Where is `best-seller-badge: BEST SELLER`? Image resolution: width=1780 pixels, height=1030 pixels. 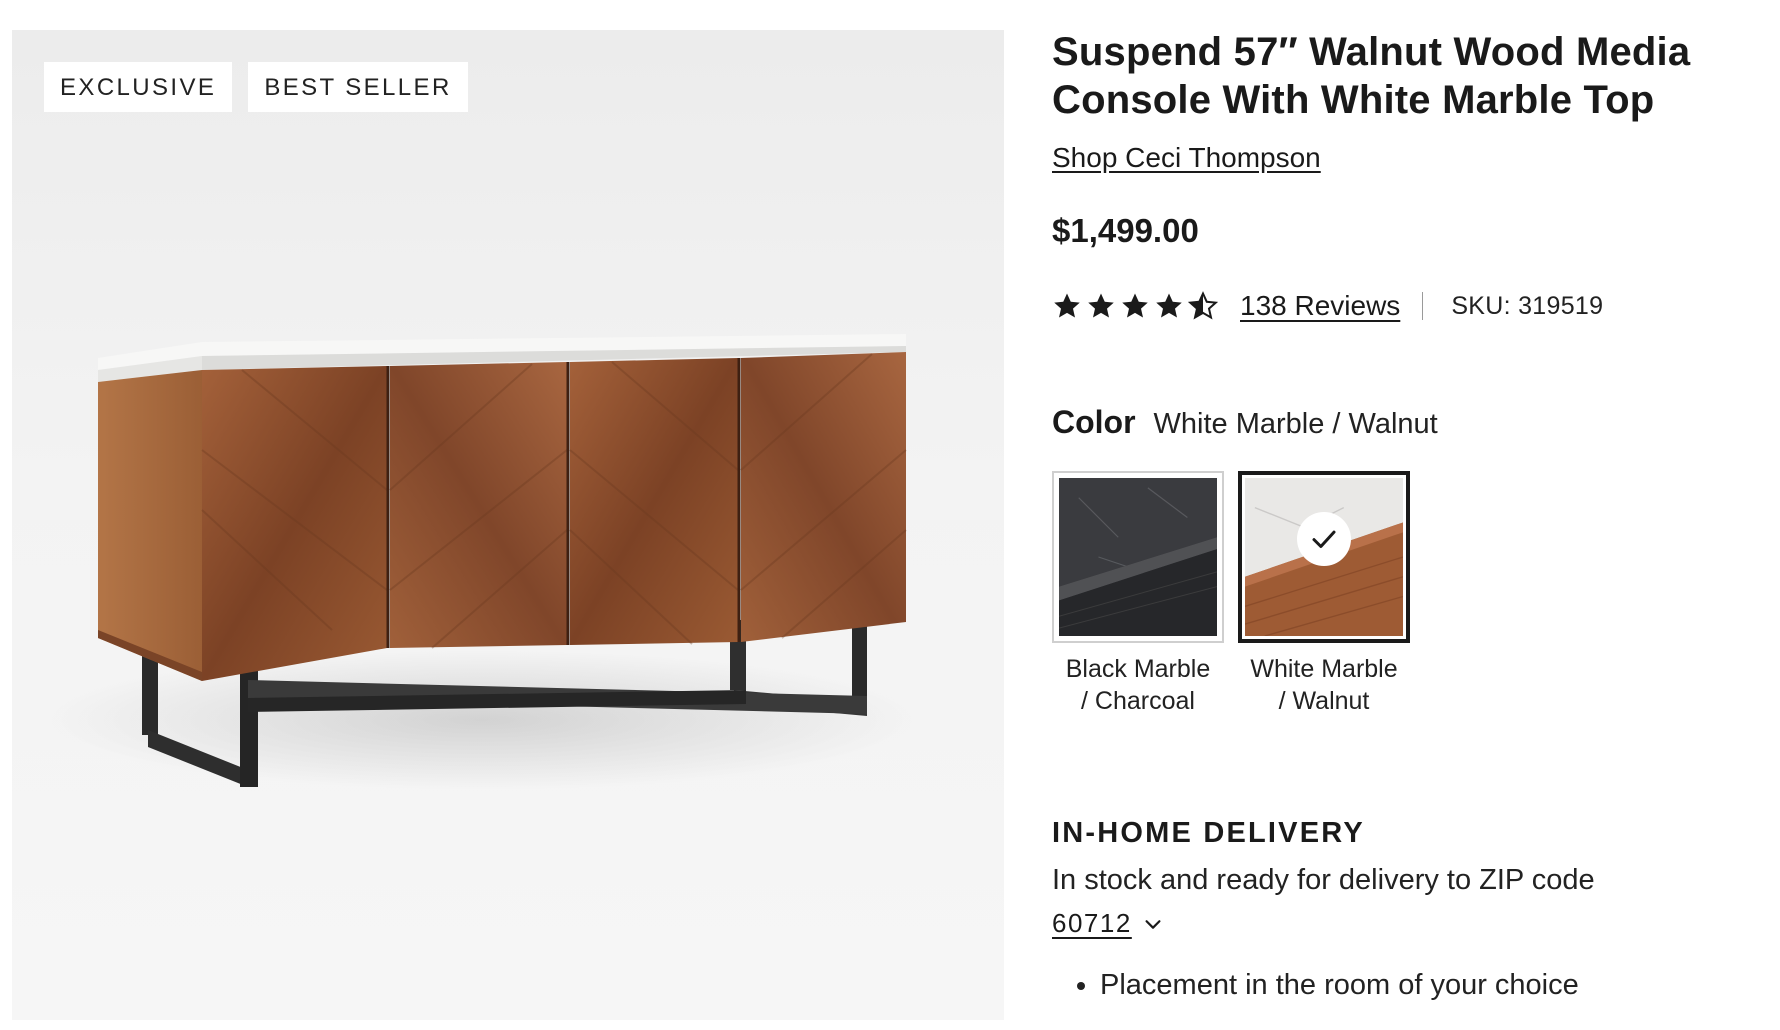
best-seller-badge: BEST SELLER is located at coordinates (358, 87).